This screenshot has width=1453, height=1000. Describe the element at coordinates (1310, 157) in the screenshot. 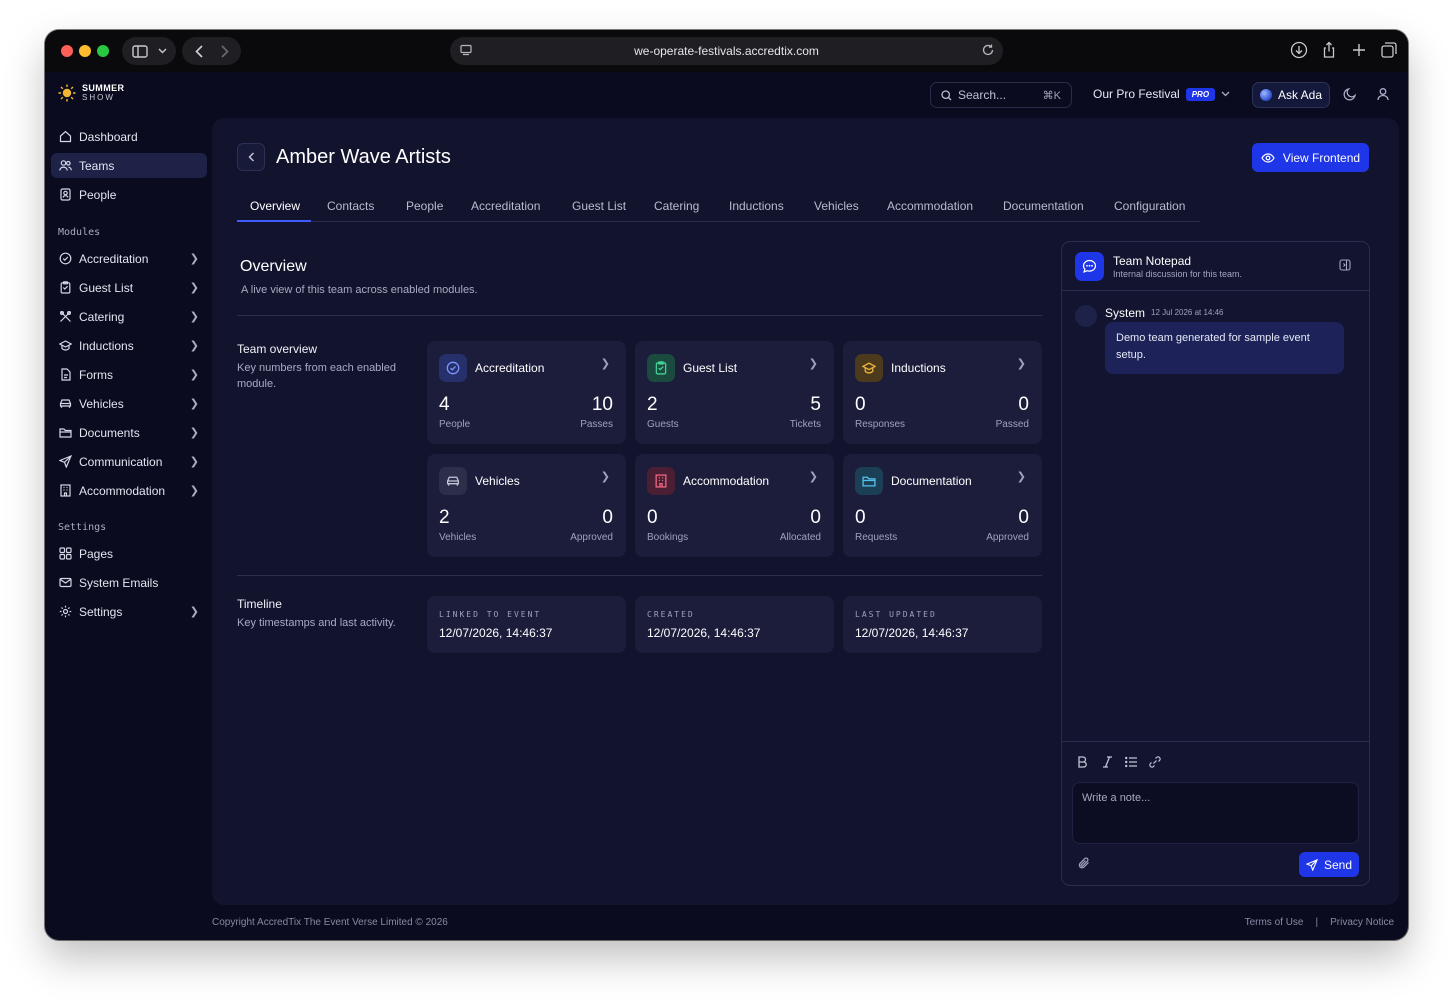

I see `view-frontend-button: View Frontend` at that location.